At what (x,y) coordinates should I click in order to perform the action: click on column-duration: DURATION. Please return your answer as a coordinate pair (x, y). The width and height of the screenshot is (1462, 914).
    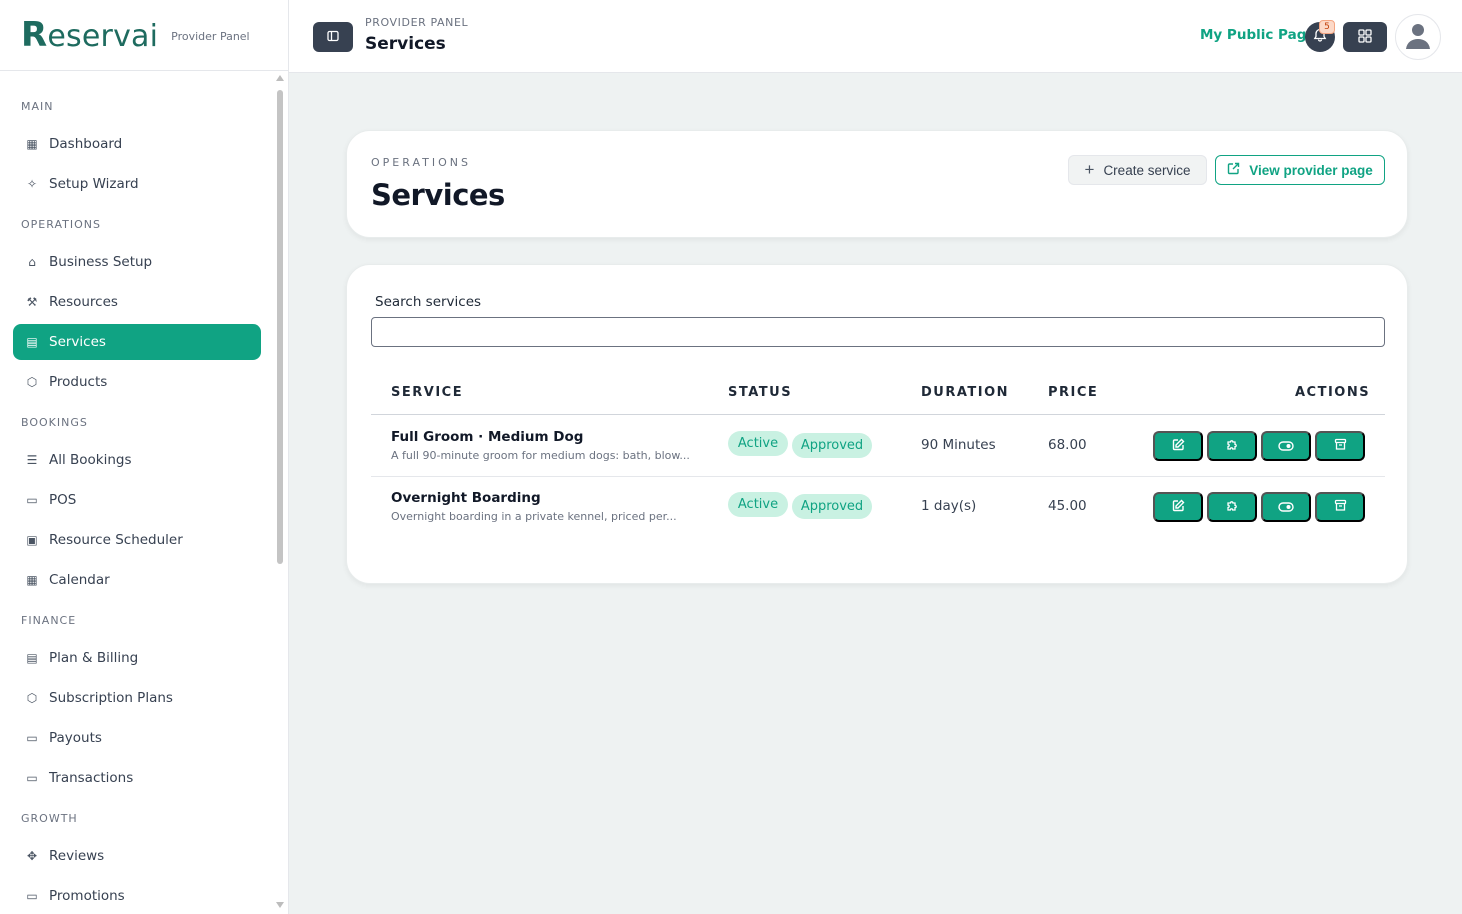
    Looking at the image, I should click on (965, 392).